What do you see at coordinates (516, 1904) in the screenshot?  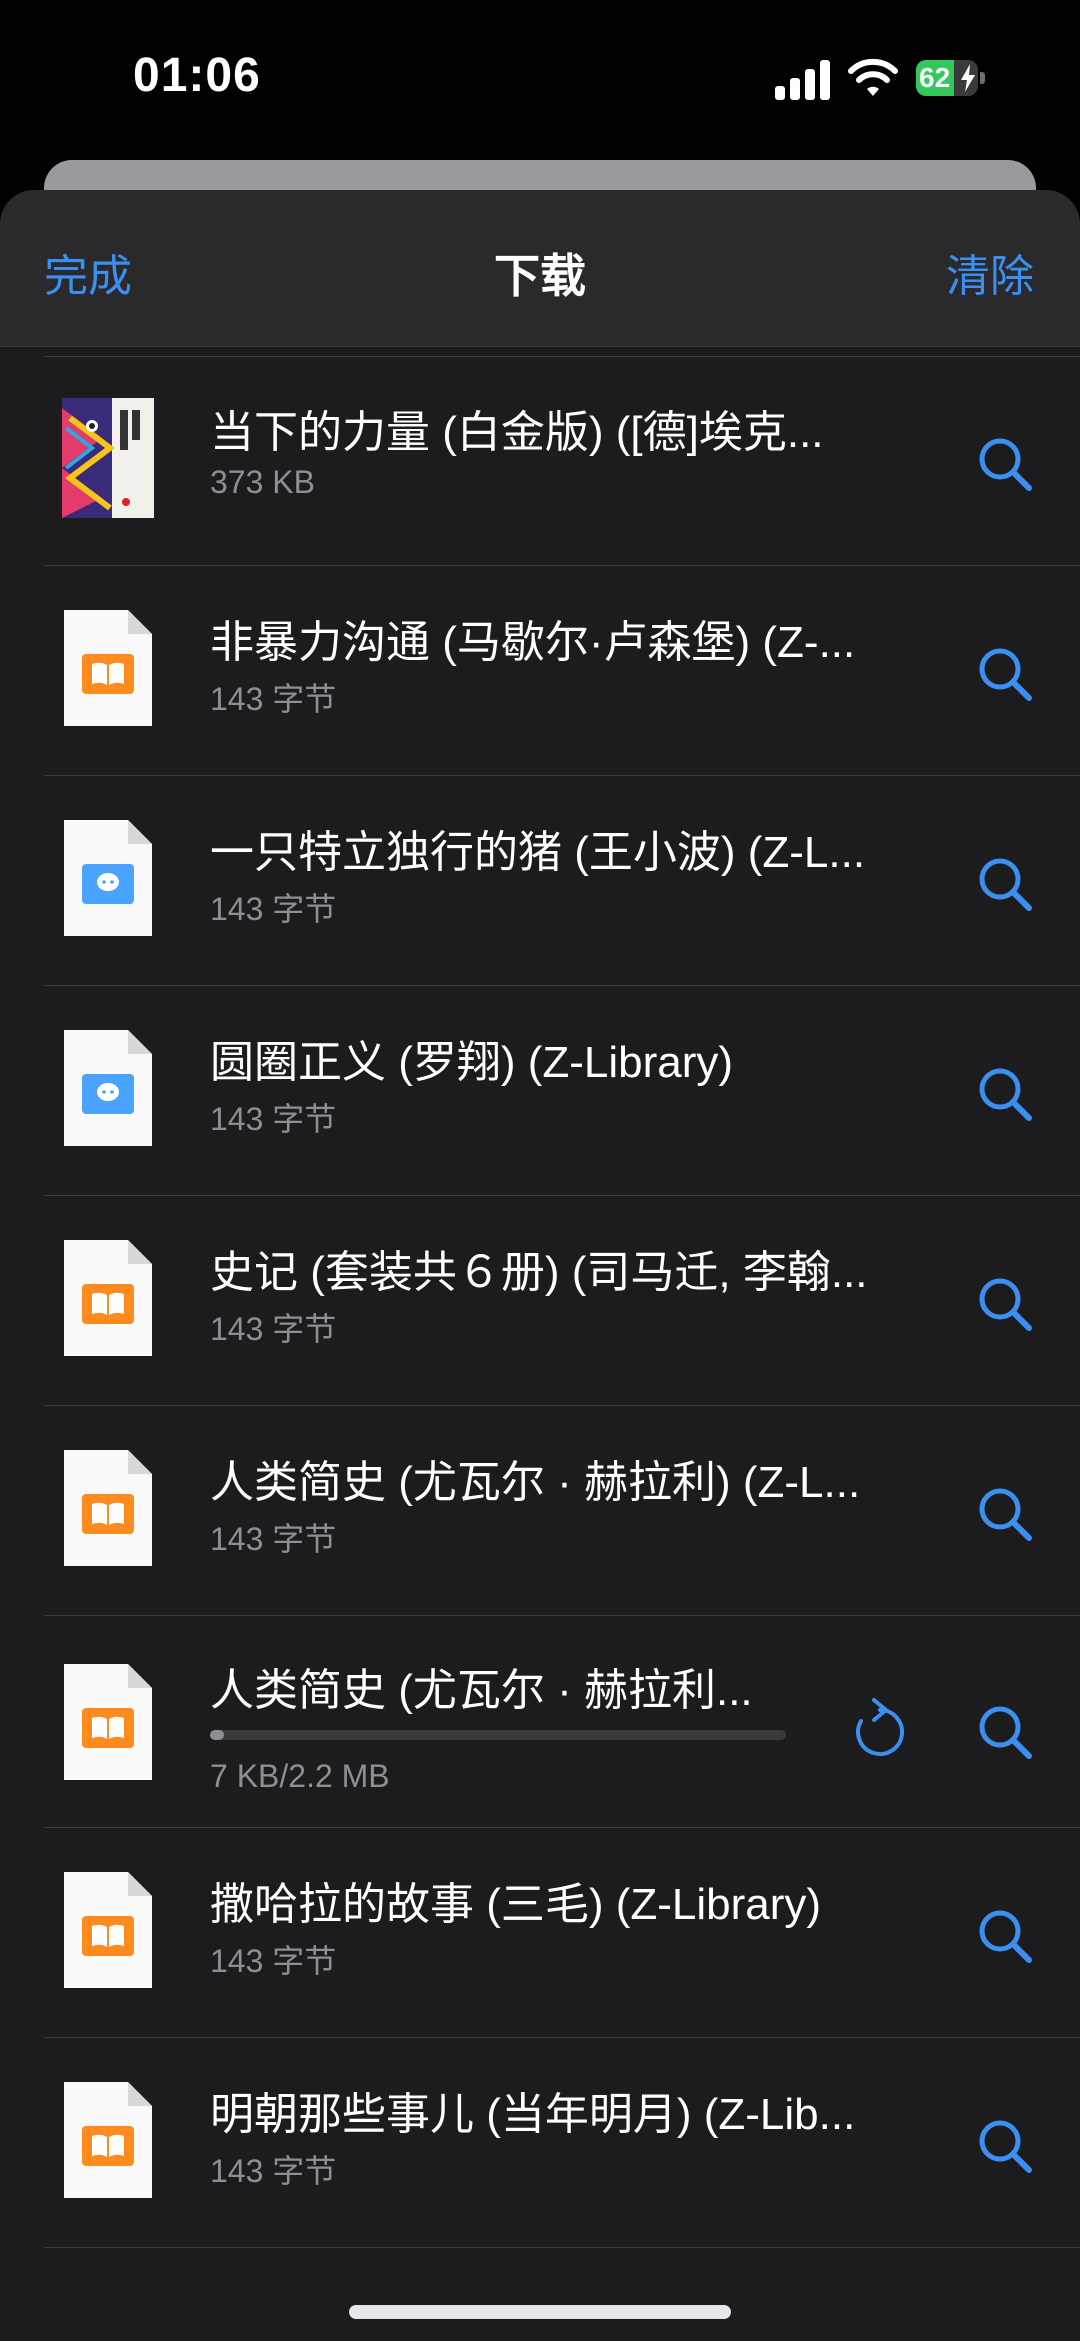 I see `item-title: 撒哈拉的故事 (三毛) (Z-Library)` at bounding box center [516, 1904].